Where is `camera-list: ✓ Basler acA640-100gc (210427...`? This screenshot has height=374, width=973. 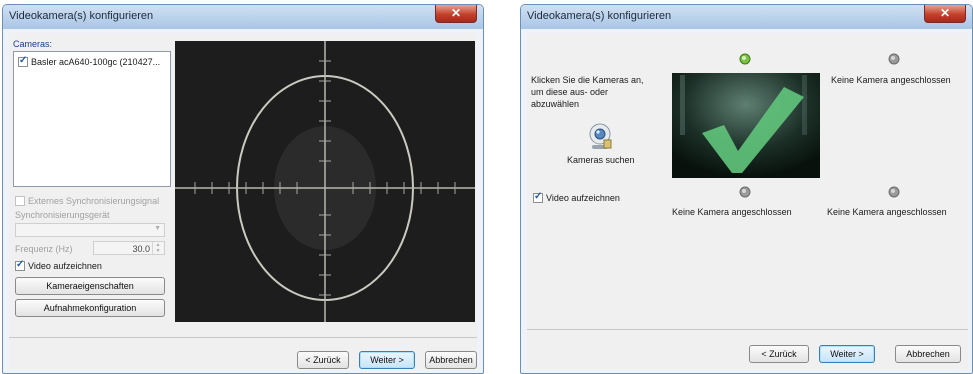 camera-list: ✓ Basler acA640-100gc (210427... is located at coordinates (92, 119).